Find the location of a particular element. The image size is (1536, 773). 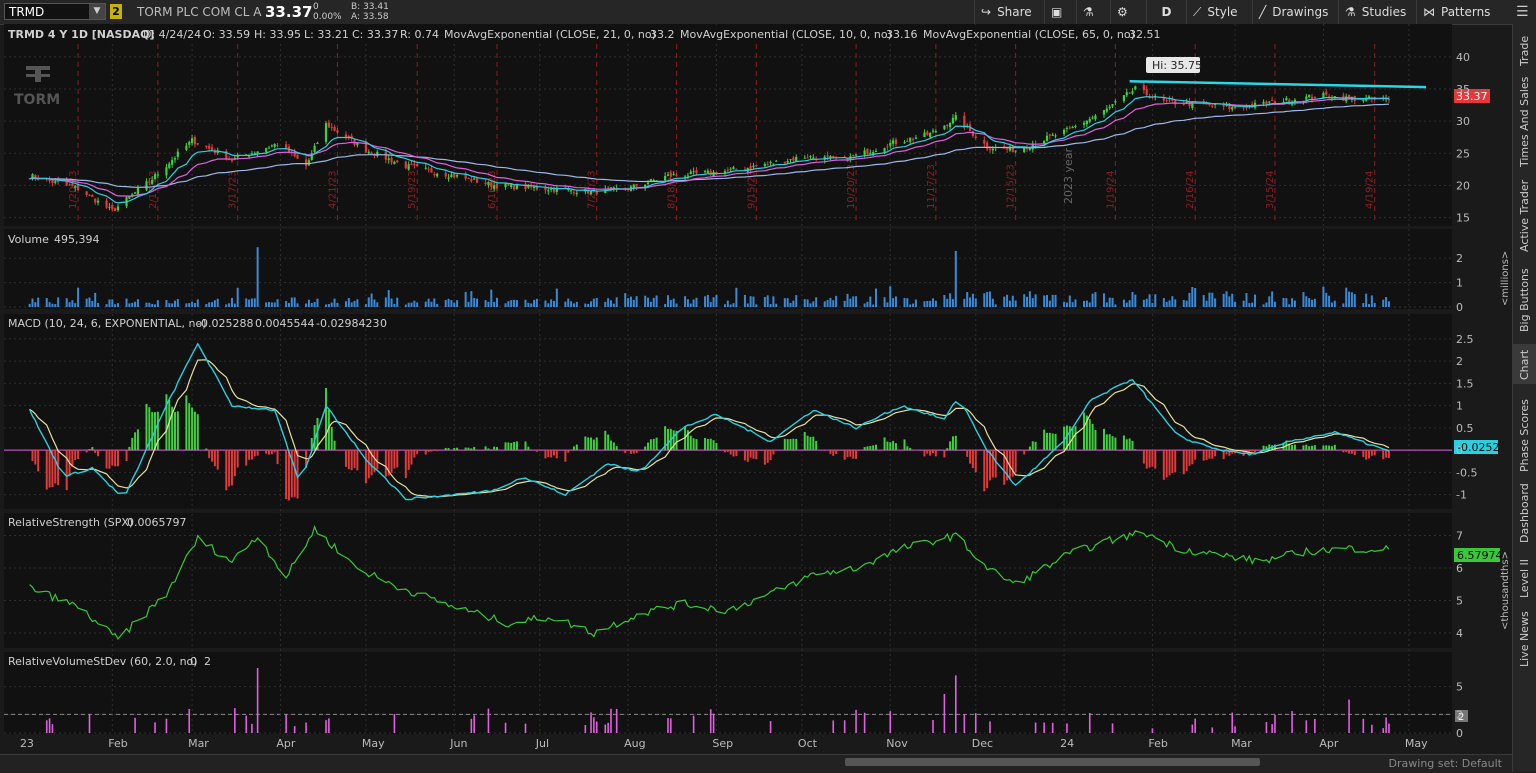

camera-button: ▣ is located at coordinates (1060, 12).